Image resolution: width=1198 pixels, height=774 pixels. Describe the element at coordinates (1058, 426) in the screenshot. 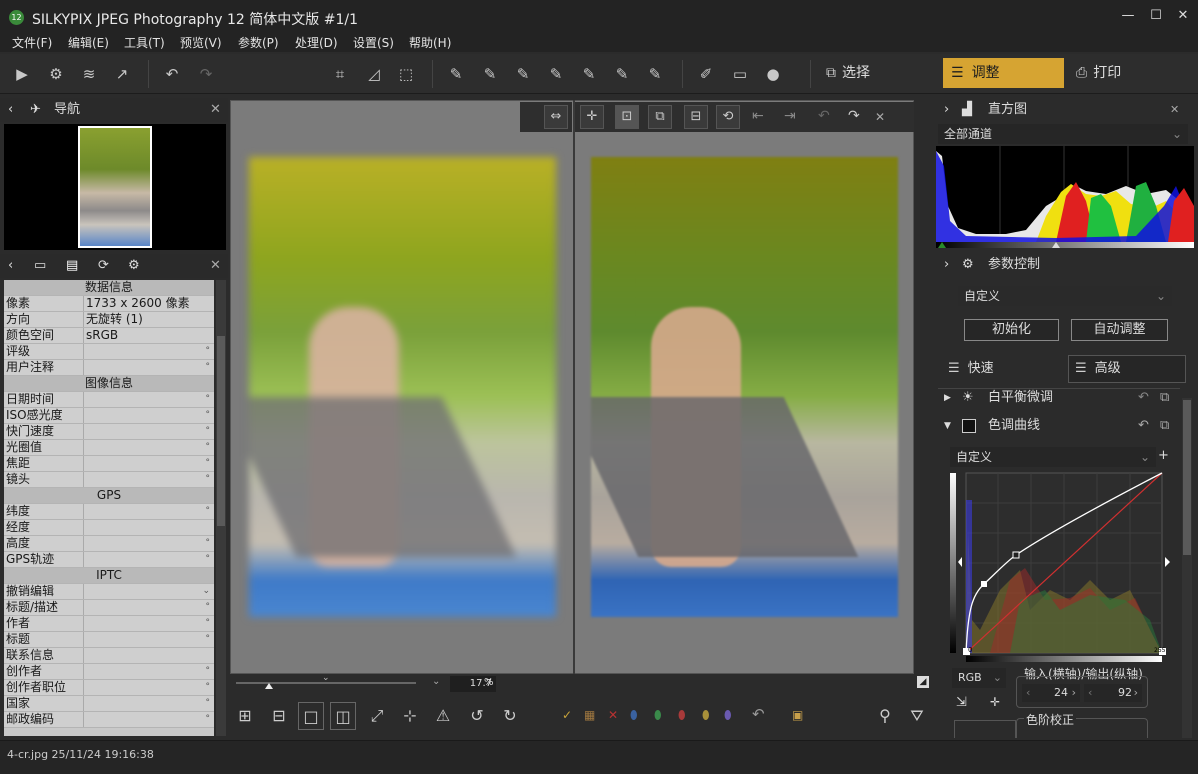

I see `curve-section-header: ▼ 色调曲线 ↶ ⧉` at that location.